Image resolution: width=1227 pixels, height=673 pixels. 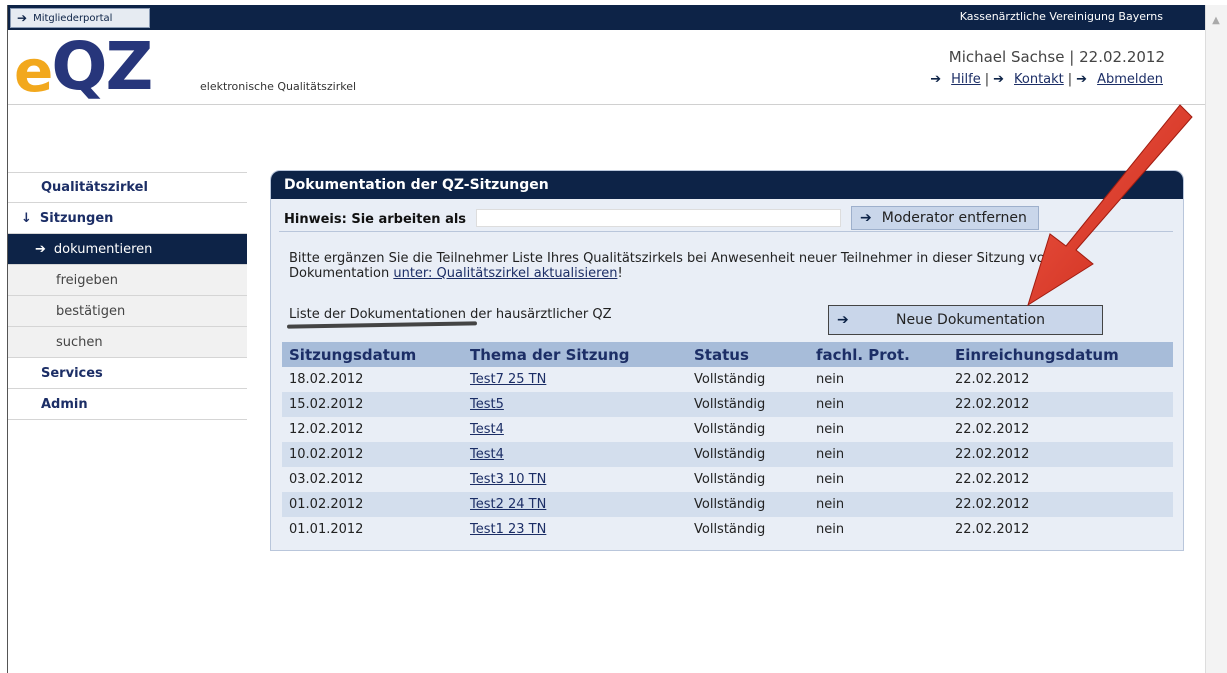 I want to click on sidebar-item-dokumentieren: ➔ dokumentieren, so click(x=127, y=249).